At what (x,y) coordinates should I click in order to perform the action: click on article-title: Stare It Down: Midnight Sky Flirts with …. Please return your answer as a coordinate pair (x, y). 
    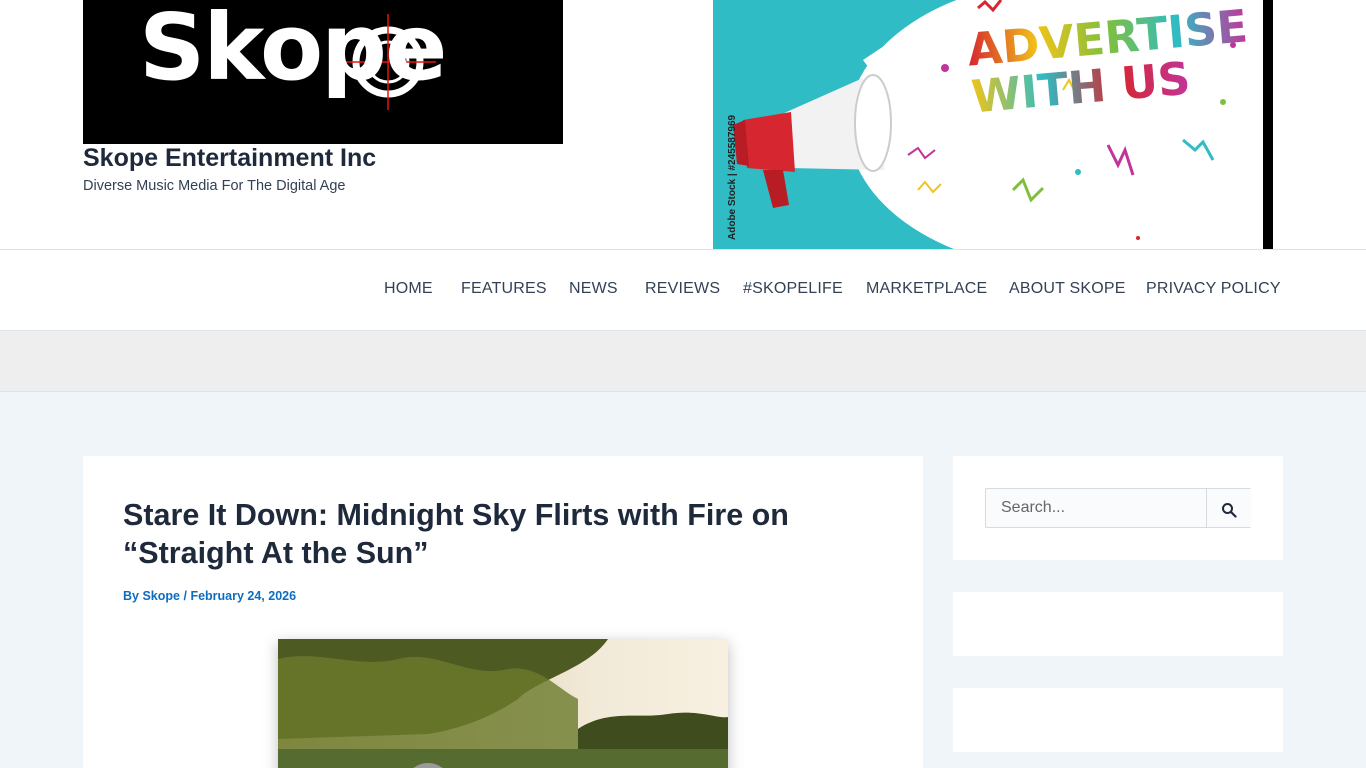
    Looking at the image, I should click on (456, 534).